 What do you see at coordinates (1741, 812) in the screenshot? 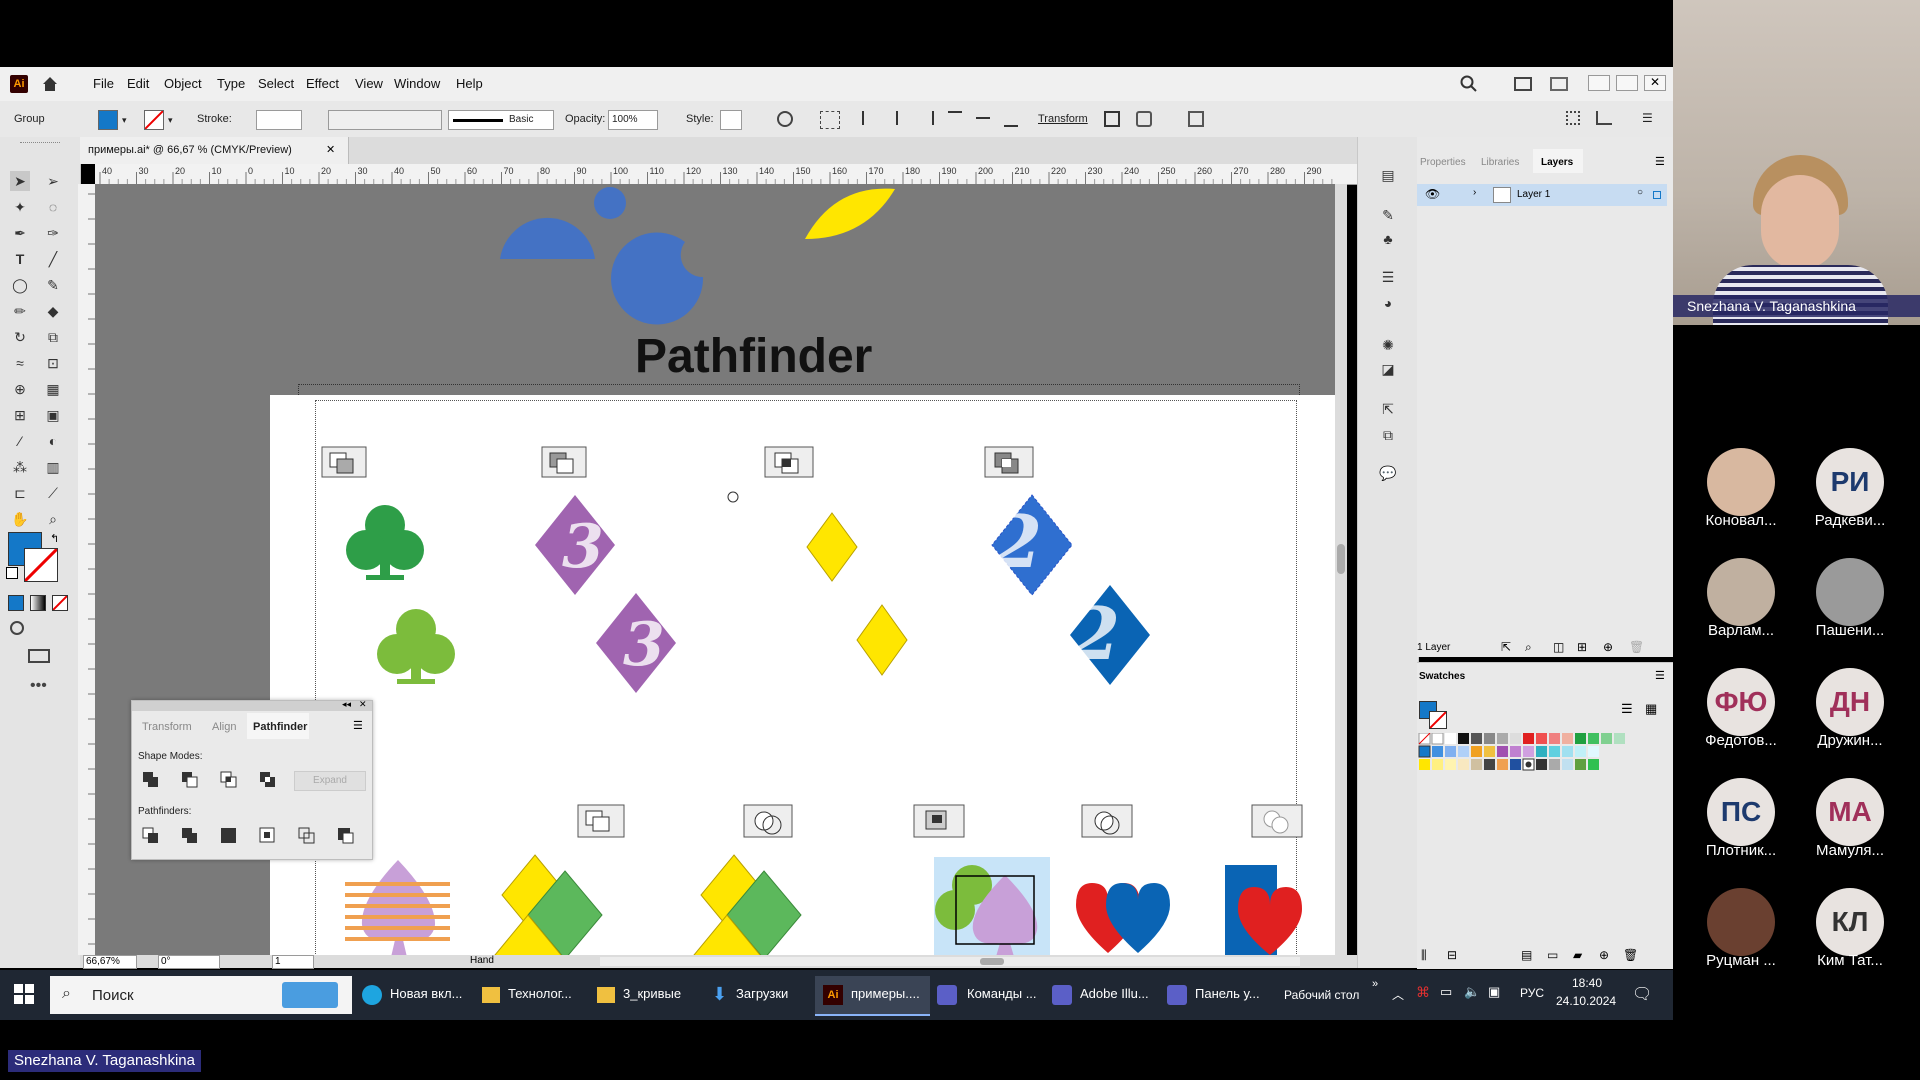
I see `avatar: ПС` at bounding box center [1741, 812].